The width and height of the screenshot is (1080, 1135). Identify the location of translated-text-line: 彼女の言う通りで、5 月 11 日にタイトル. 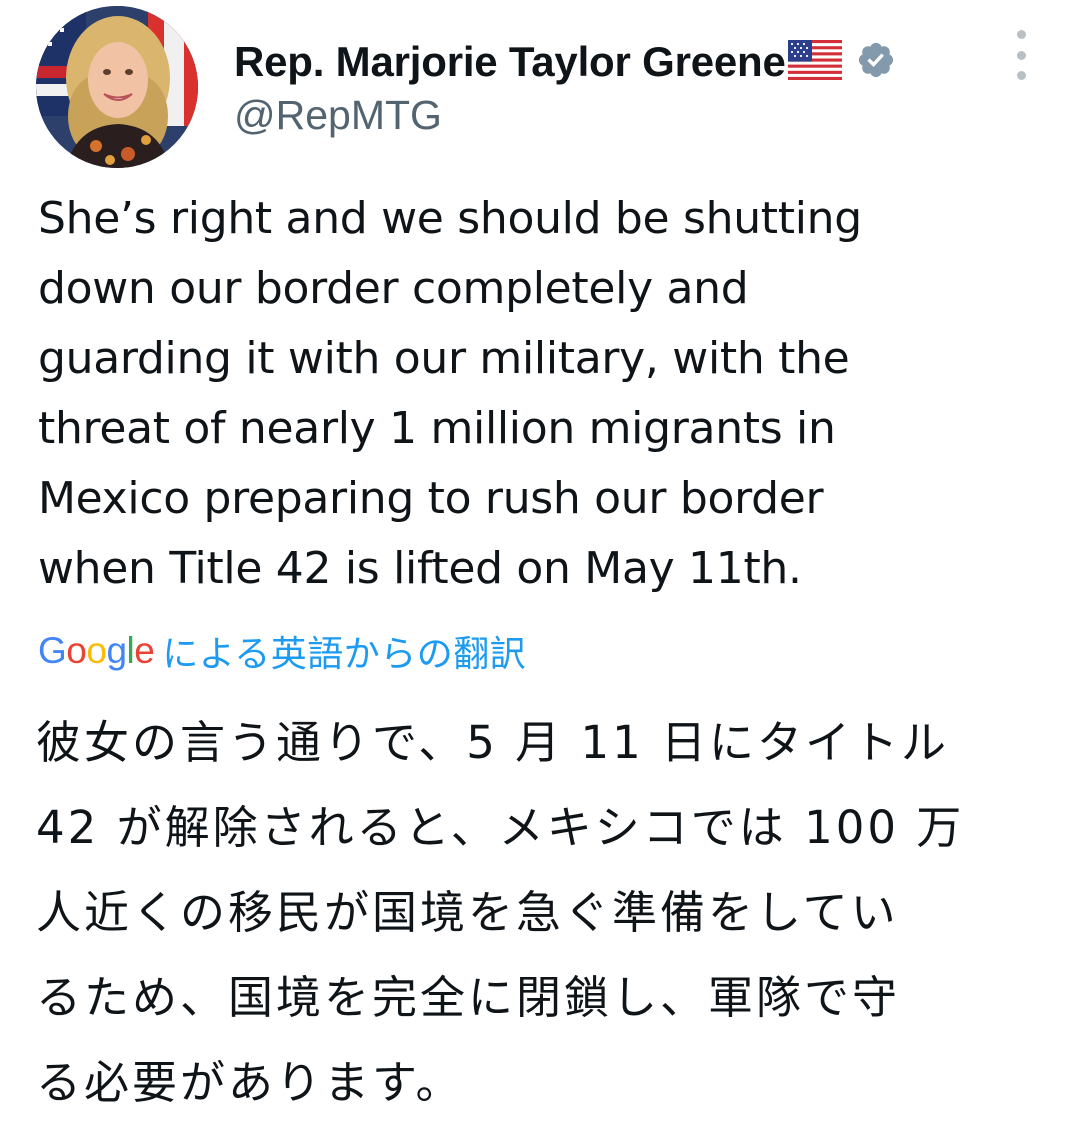
(493, 742).